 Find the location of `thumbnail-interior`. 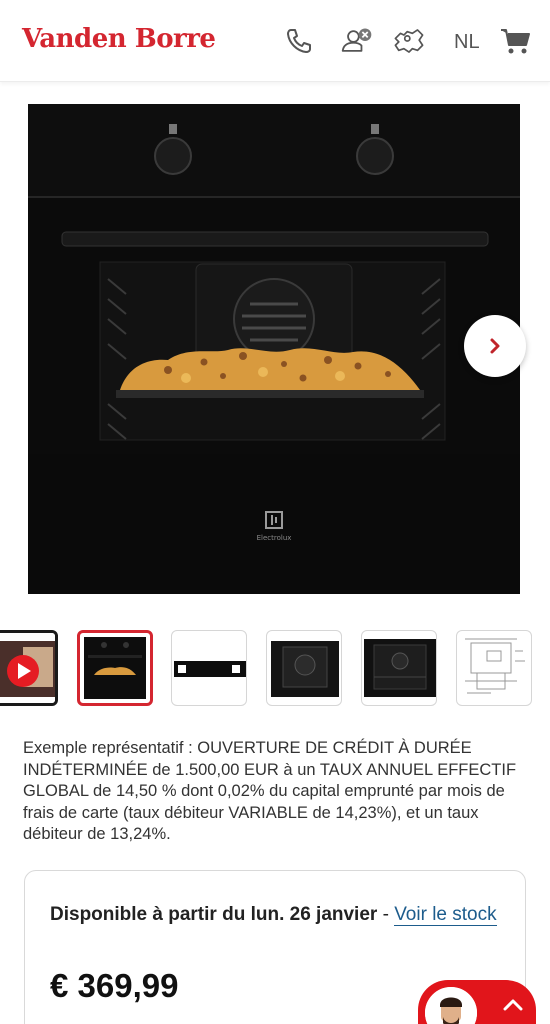

thumbnail-interior is located at coordinates (304, 668).